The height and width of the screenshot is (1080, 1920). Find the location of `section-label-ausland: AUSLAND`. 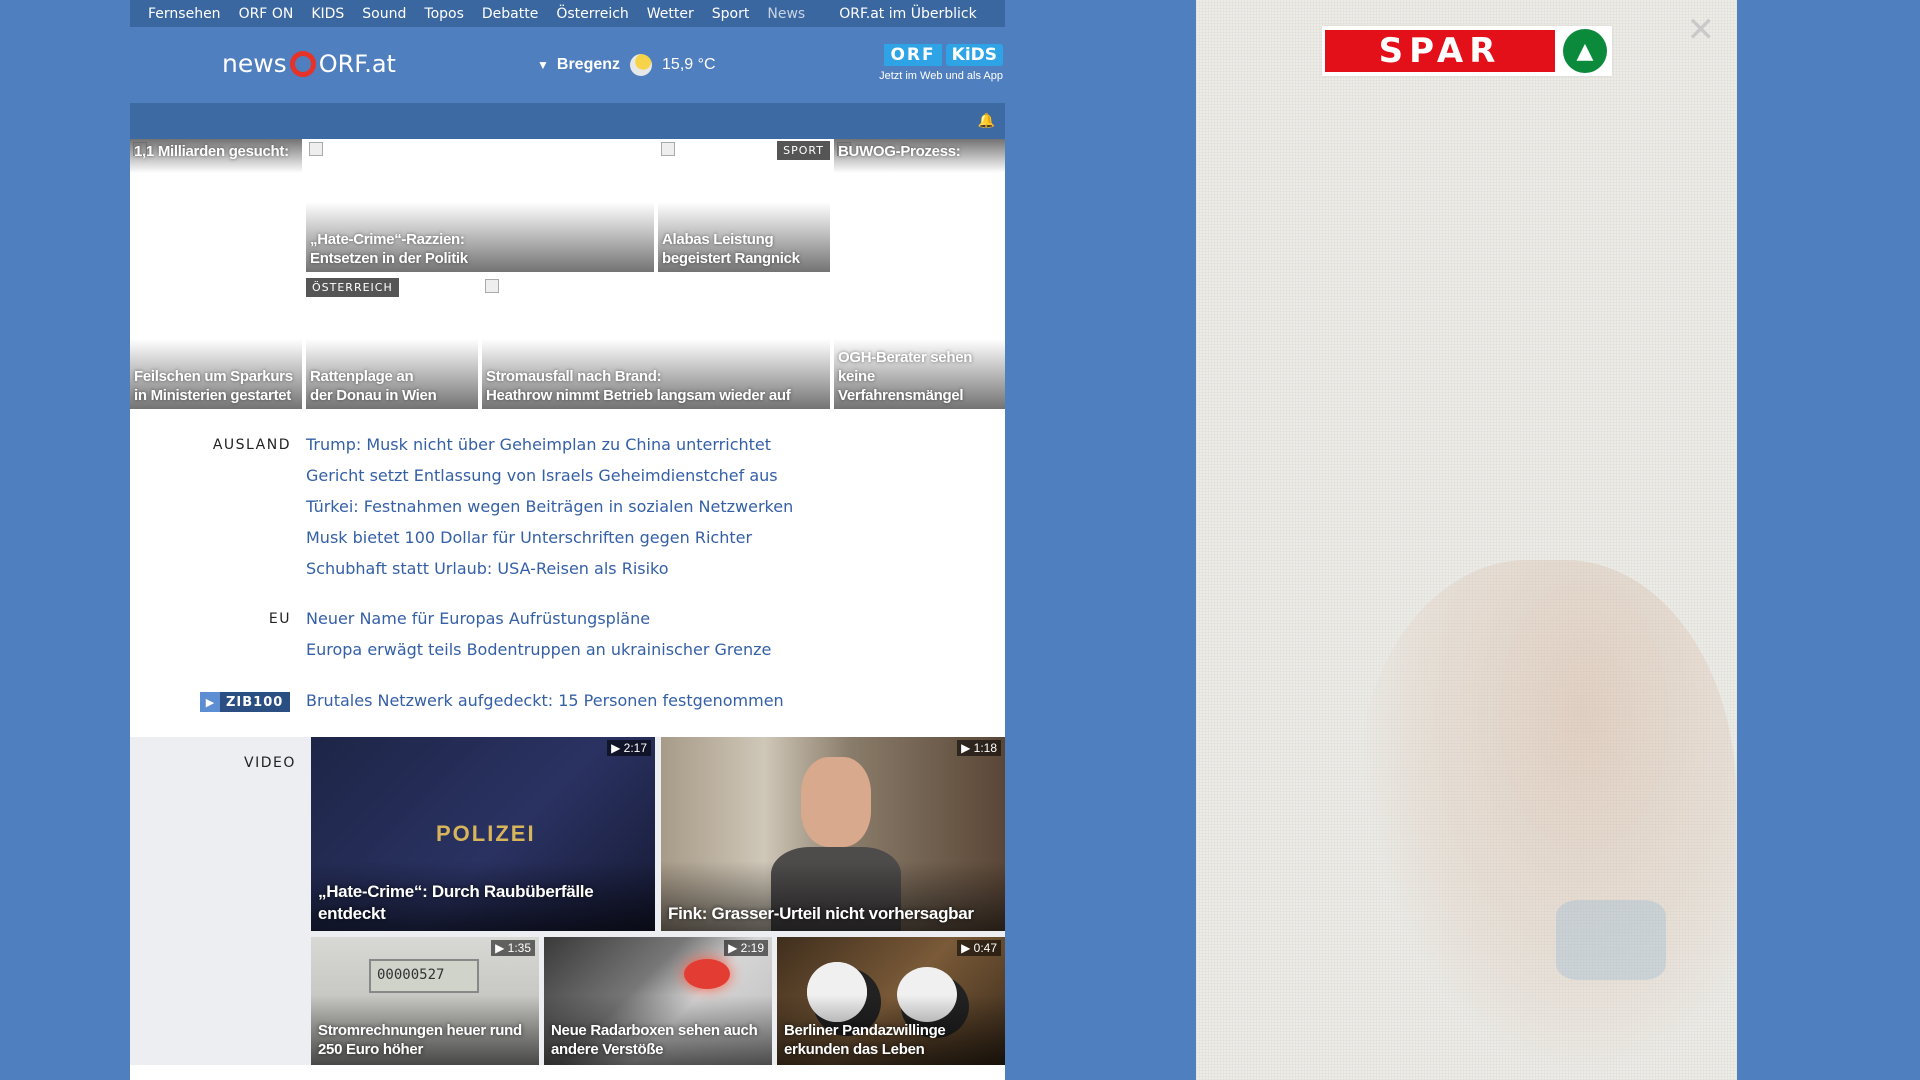

section-label-ausland: AUSLAND is located at coordinates (251, 445).